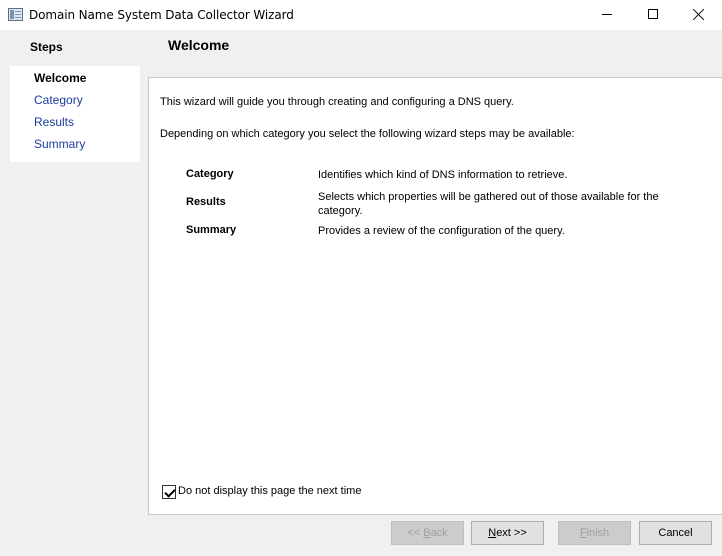  What do you see at coordinates (436, 53) in the screenshot?
I see `page-header: Welcome` at bounding box center [436, 53].